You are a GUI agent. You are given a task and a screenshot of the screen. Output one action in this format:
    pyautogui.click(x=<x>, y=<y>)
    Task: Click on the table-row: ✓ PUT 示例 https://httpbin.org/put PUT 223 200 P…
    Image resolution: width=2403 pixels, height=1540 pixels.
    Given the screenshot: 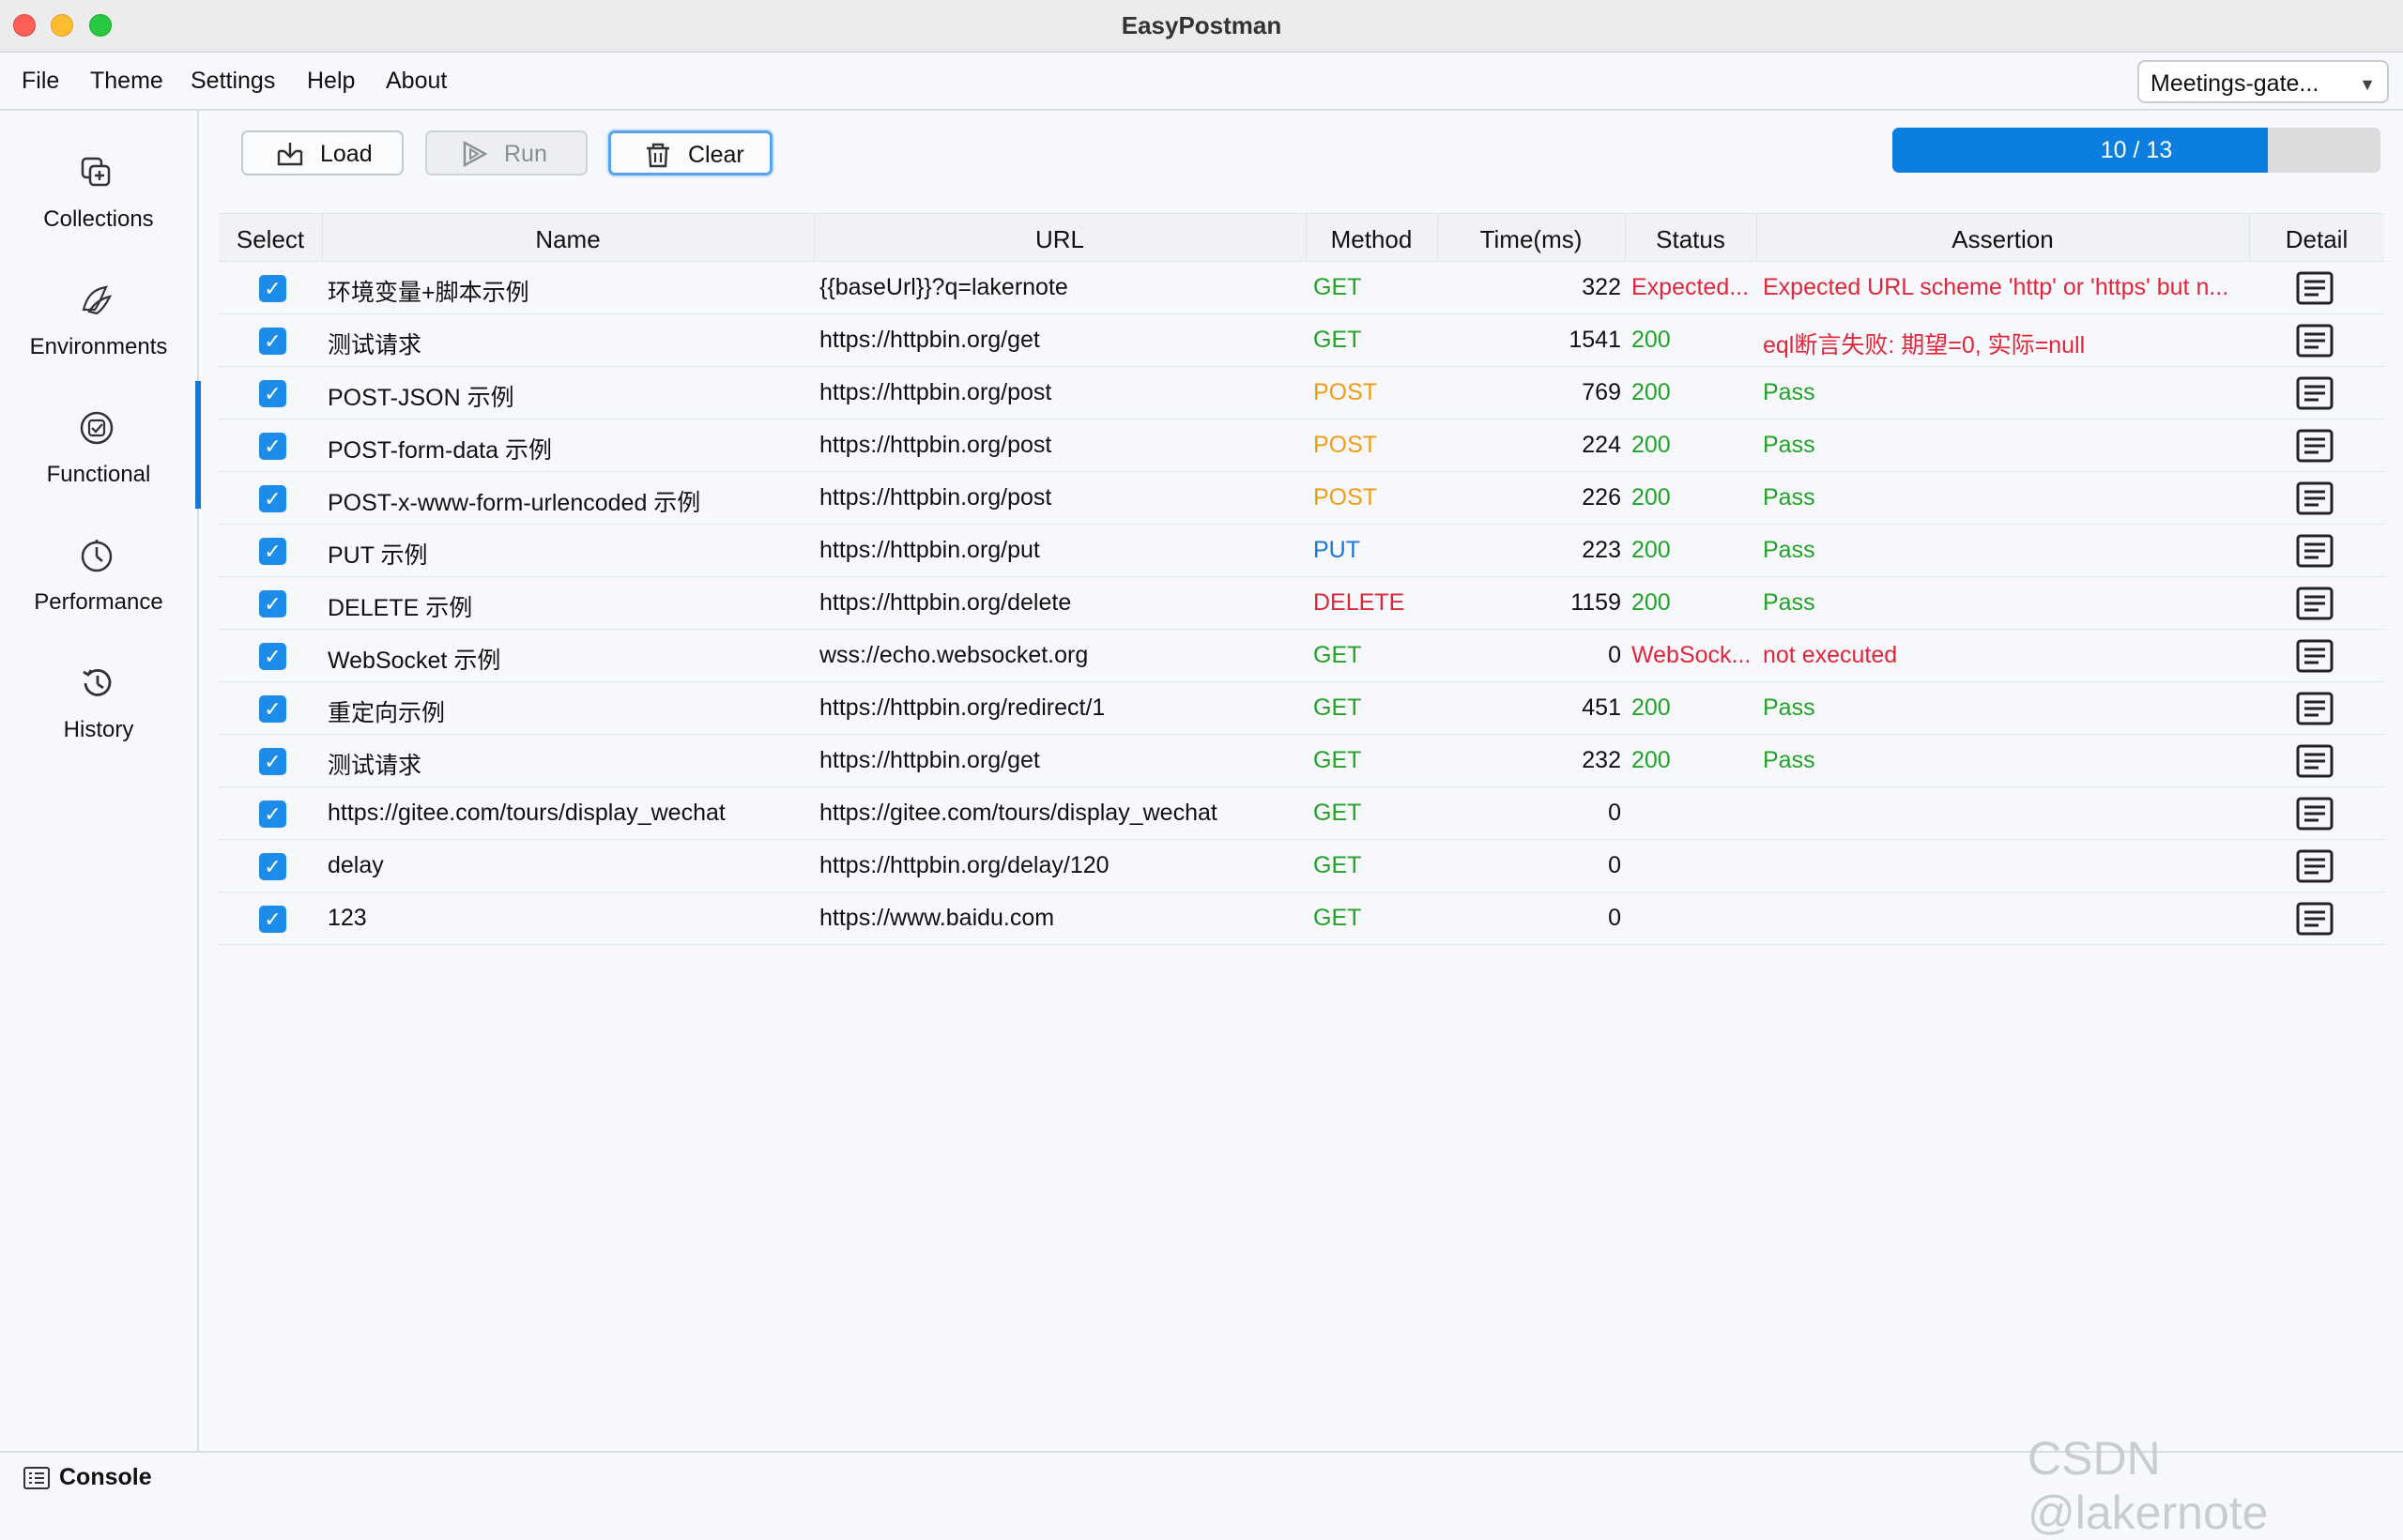 What is the action you would take?
    pyautogui.click(x=1302, y=551)
    